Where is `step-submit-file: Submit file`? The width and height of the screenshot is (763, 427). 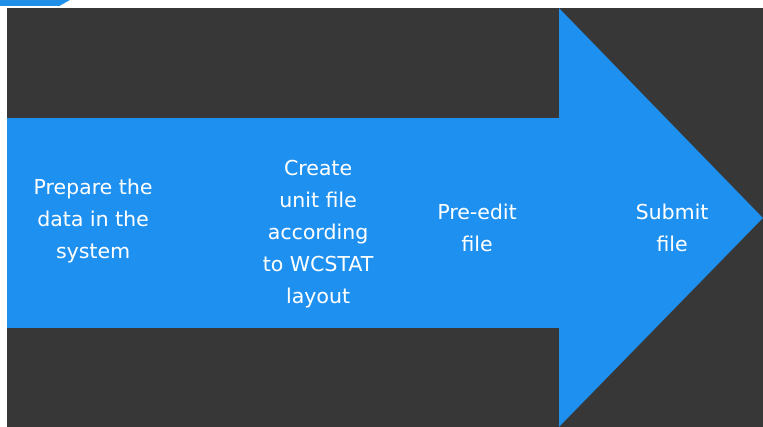 step-submit-file: Submit file is located at coordinates (672, 228).